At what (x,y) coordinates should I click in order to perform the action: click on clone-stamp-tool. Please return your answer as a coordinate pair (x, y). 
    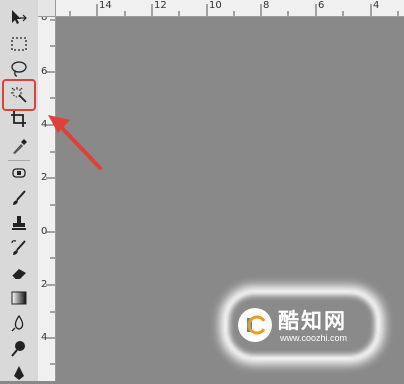
    Looking at the image, I should click on (19, 223).